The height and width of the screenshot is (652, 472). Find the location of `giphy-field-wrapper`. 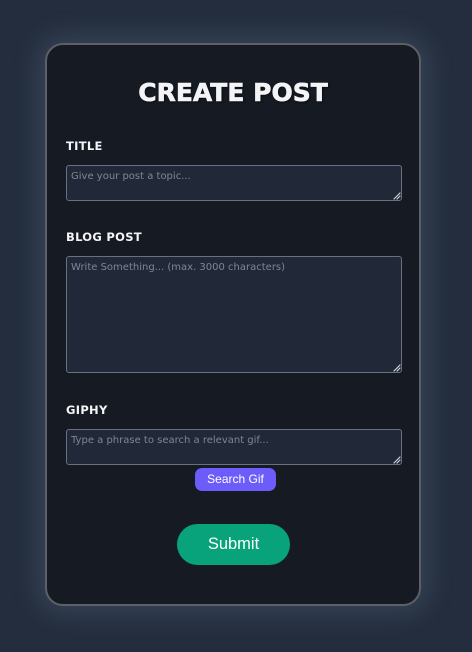

giphy-field-wrapper is located at coordinates (234, 447).